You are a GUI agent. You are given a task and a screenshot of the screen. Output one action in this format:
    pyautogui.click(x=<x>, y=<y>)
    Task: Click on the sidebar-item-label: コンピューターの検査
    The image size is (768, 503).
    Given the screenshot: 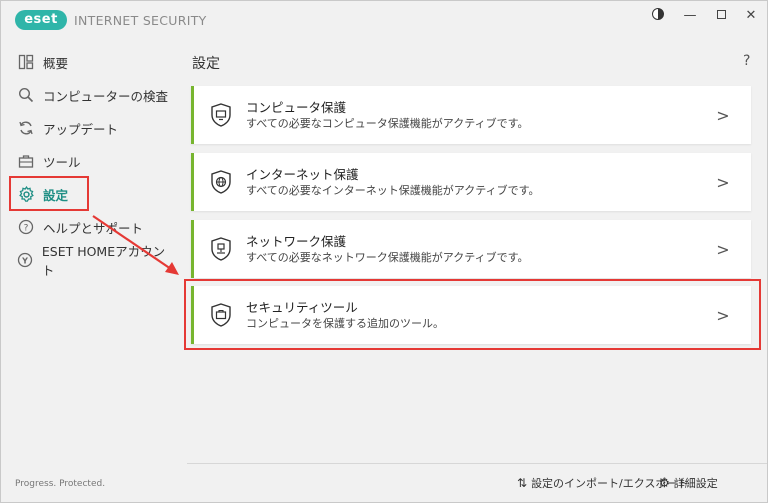 What is the action you would take?
    pyautogui.click(x=106, y=96)
    